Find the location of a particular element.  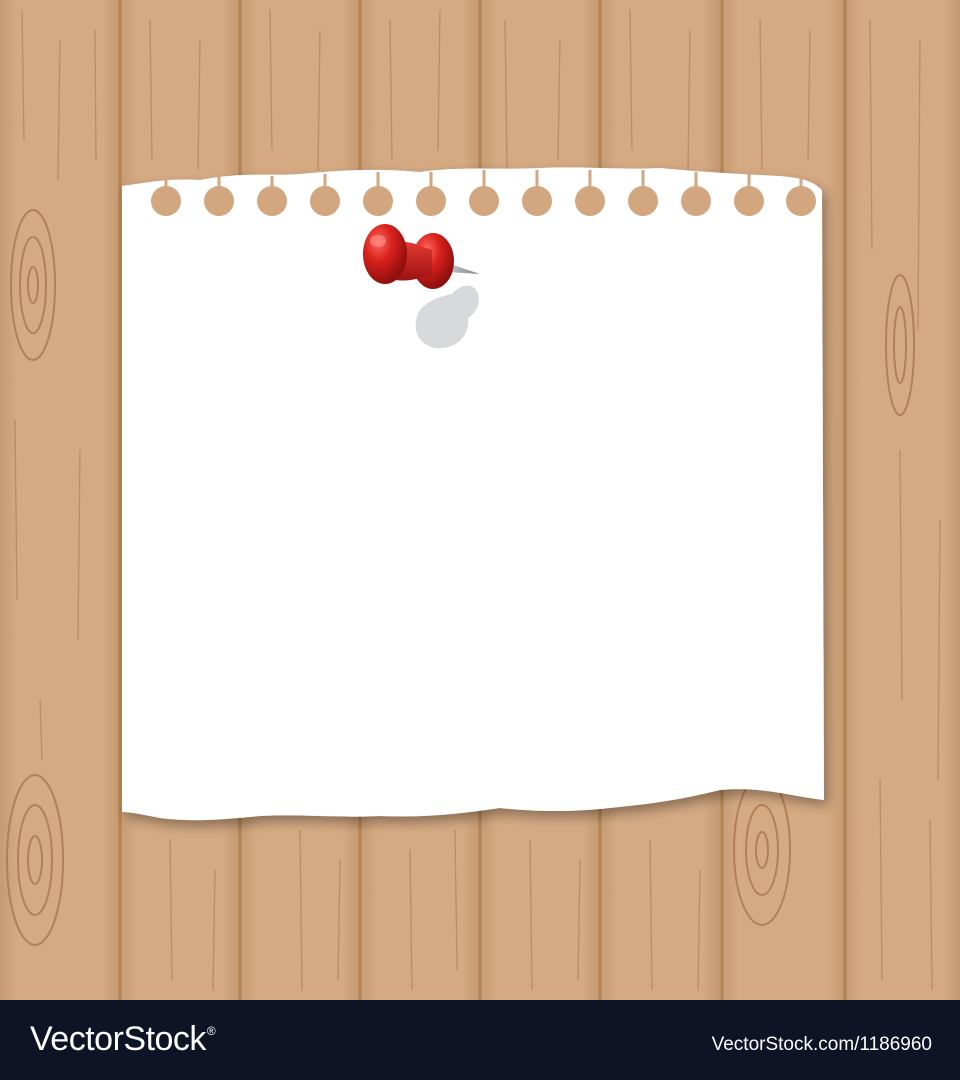

brand-name: VectorStock is located at coordinates (118, 1039).